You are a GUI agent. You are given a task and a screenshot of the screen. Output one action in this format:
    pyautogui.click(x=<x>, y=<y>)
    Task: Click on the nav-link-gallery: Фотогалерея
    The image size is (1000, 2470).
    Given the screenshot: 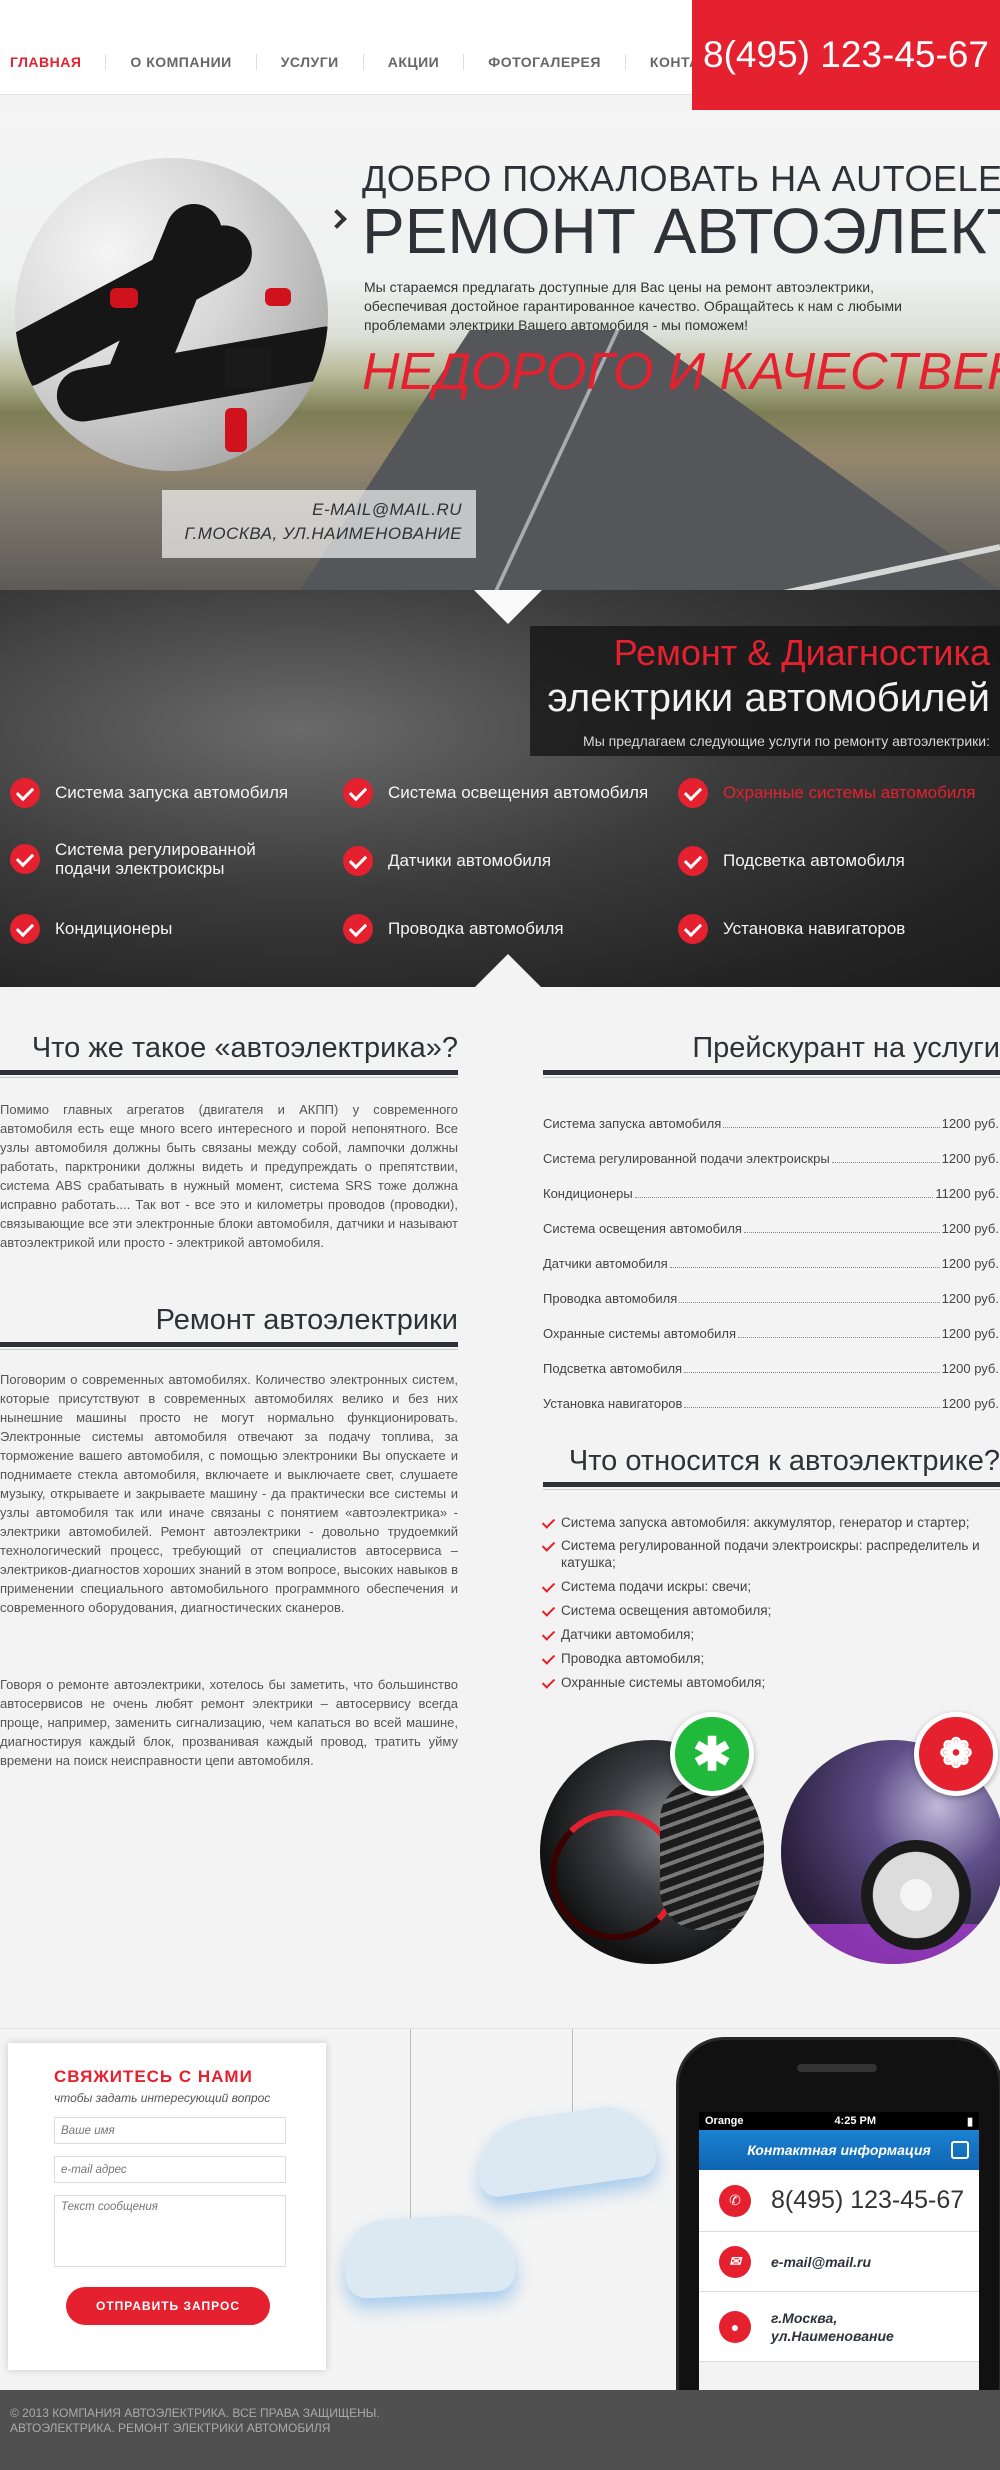 What is the action you would take?
    pyautogui.click(x=544, y=62)
    